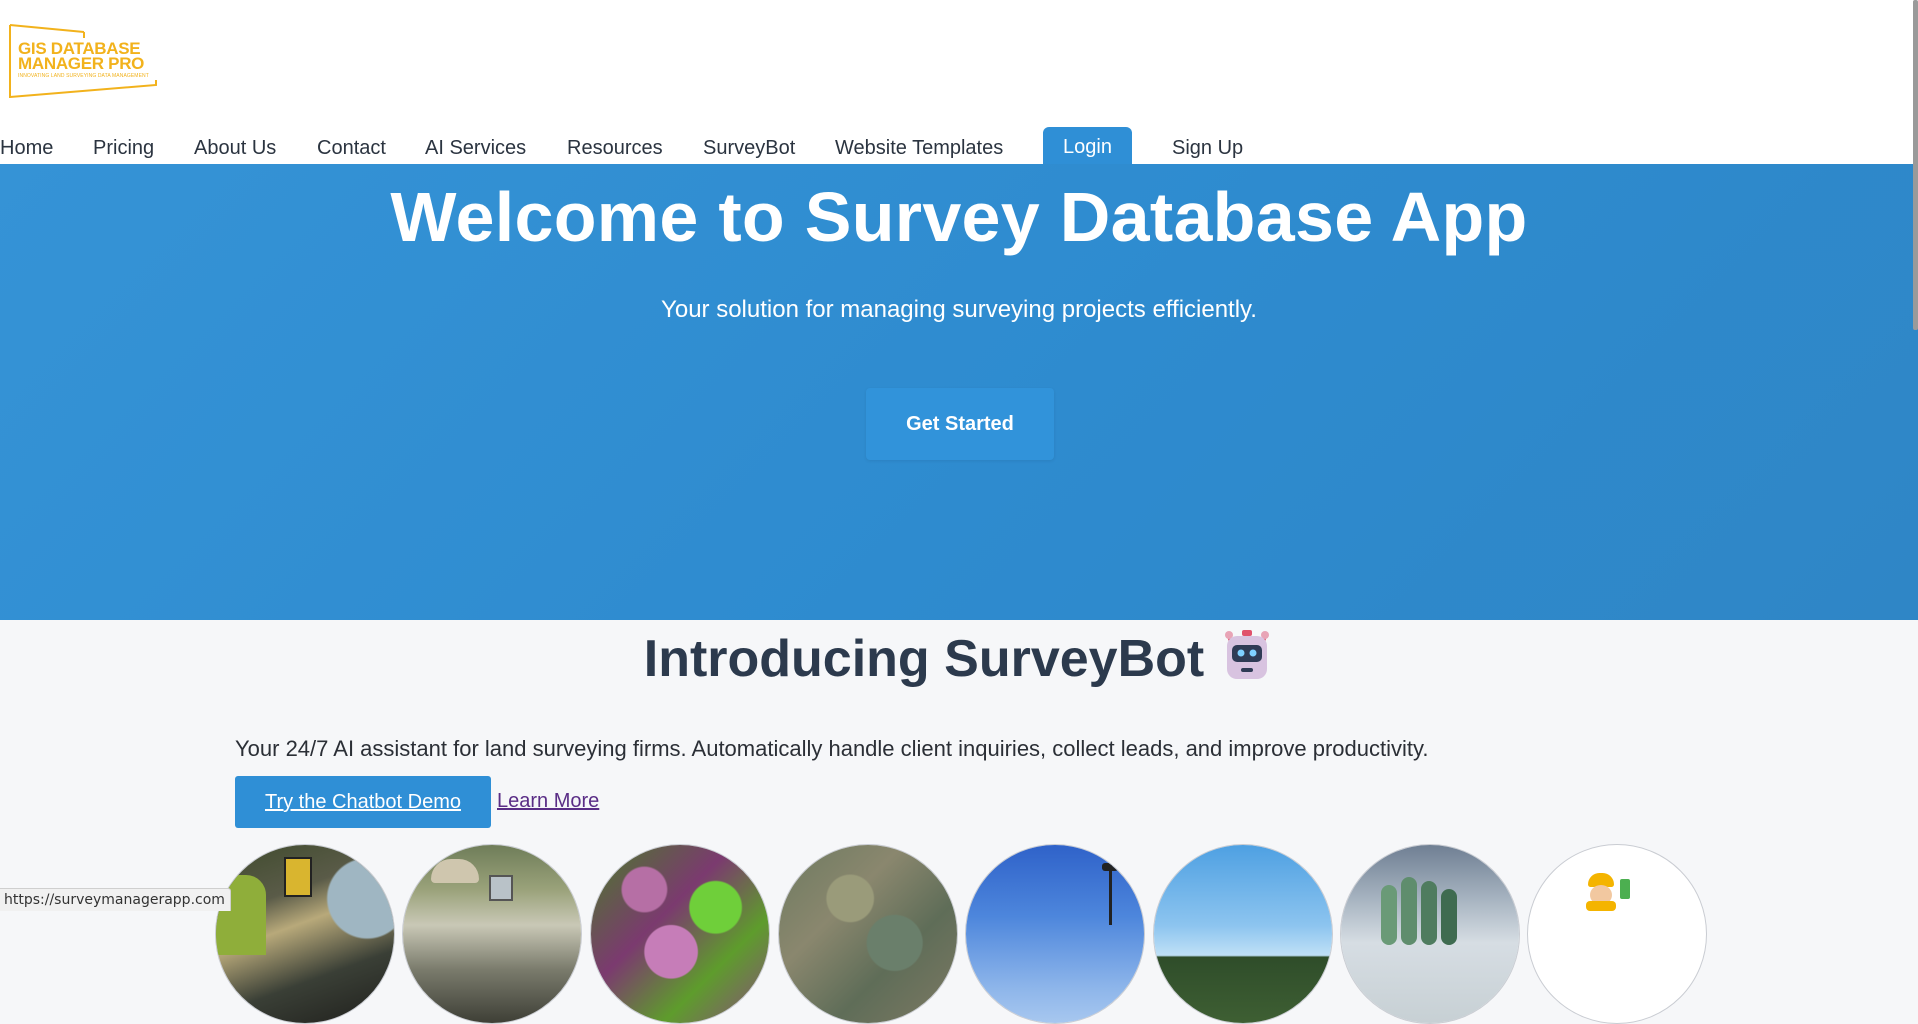  I want to click on nav-about: About Us, so click(235, 148).